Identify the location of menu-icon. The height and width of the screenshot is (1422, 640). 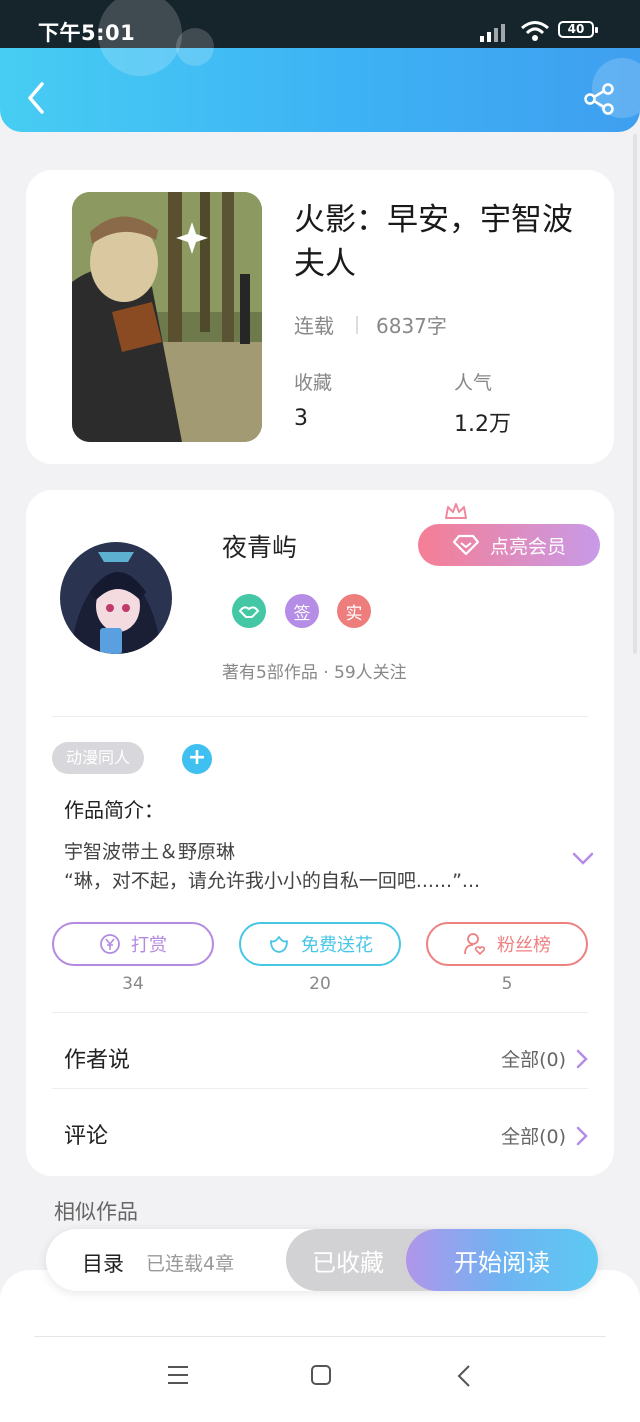
(178, 1375).